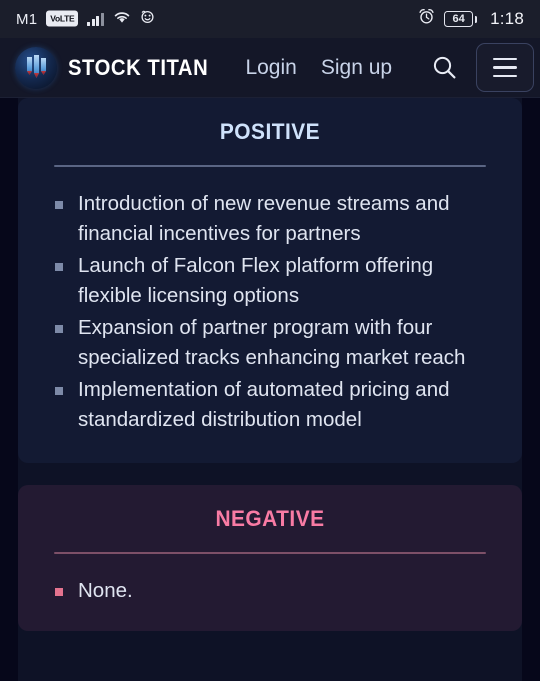 Image resolution: width=540 pixels, height=681 pixels. What do you see at coordinates (426, 19) in the screenshot?
I see `alarm-clock-icon` at bounding box center [426, 19].